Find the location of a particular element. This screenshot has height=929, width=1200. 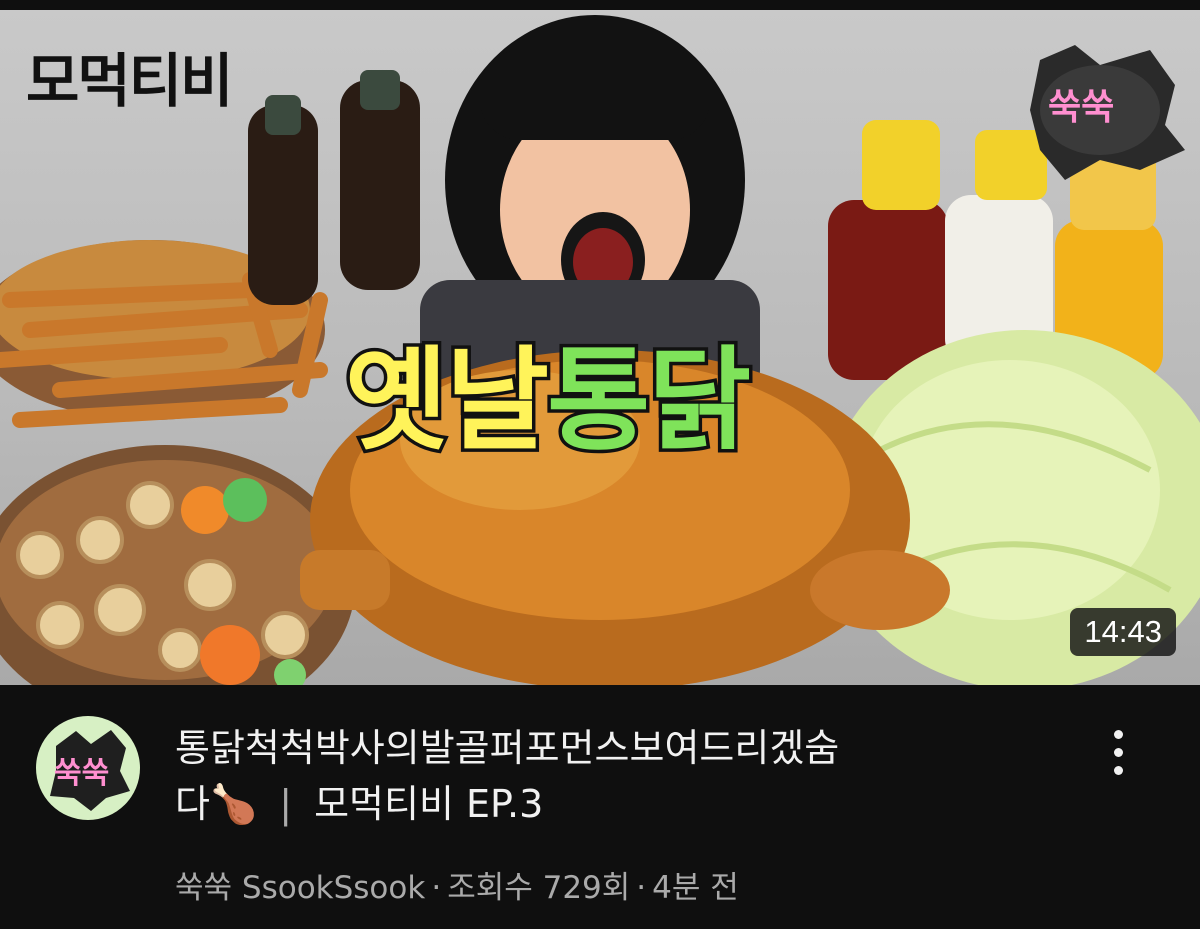

thumbnail-headline: 옛날통닭 is located at coordinates (548, 391).